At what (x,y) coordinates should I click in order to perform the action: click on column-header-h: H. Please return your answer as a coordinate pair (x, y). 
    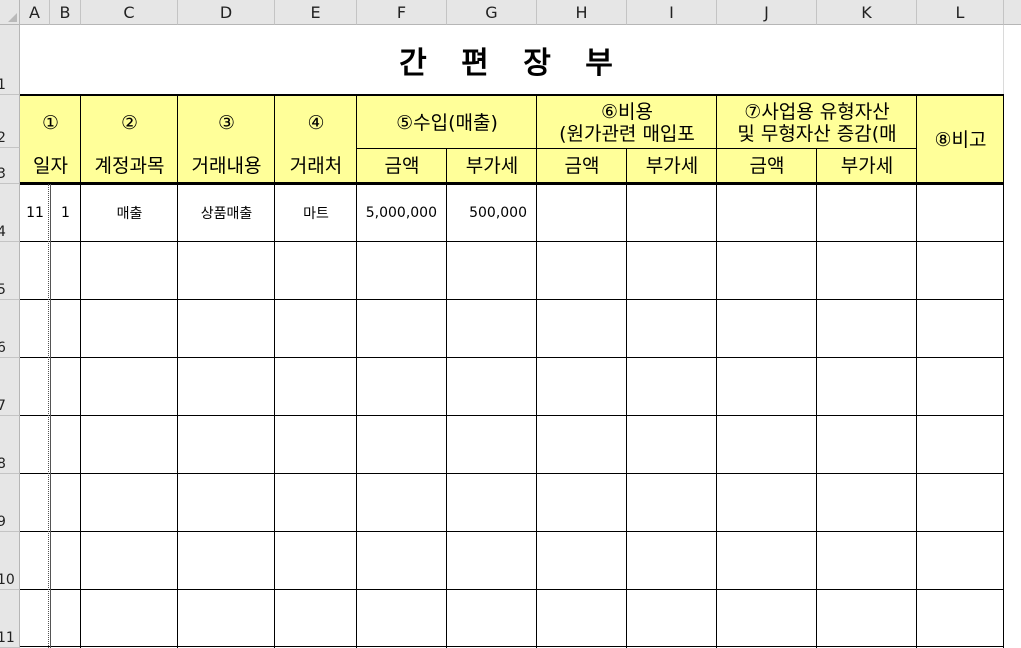
    Looking at the image, I should click on (582, 12).